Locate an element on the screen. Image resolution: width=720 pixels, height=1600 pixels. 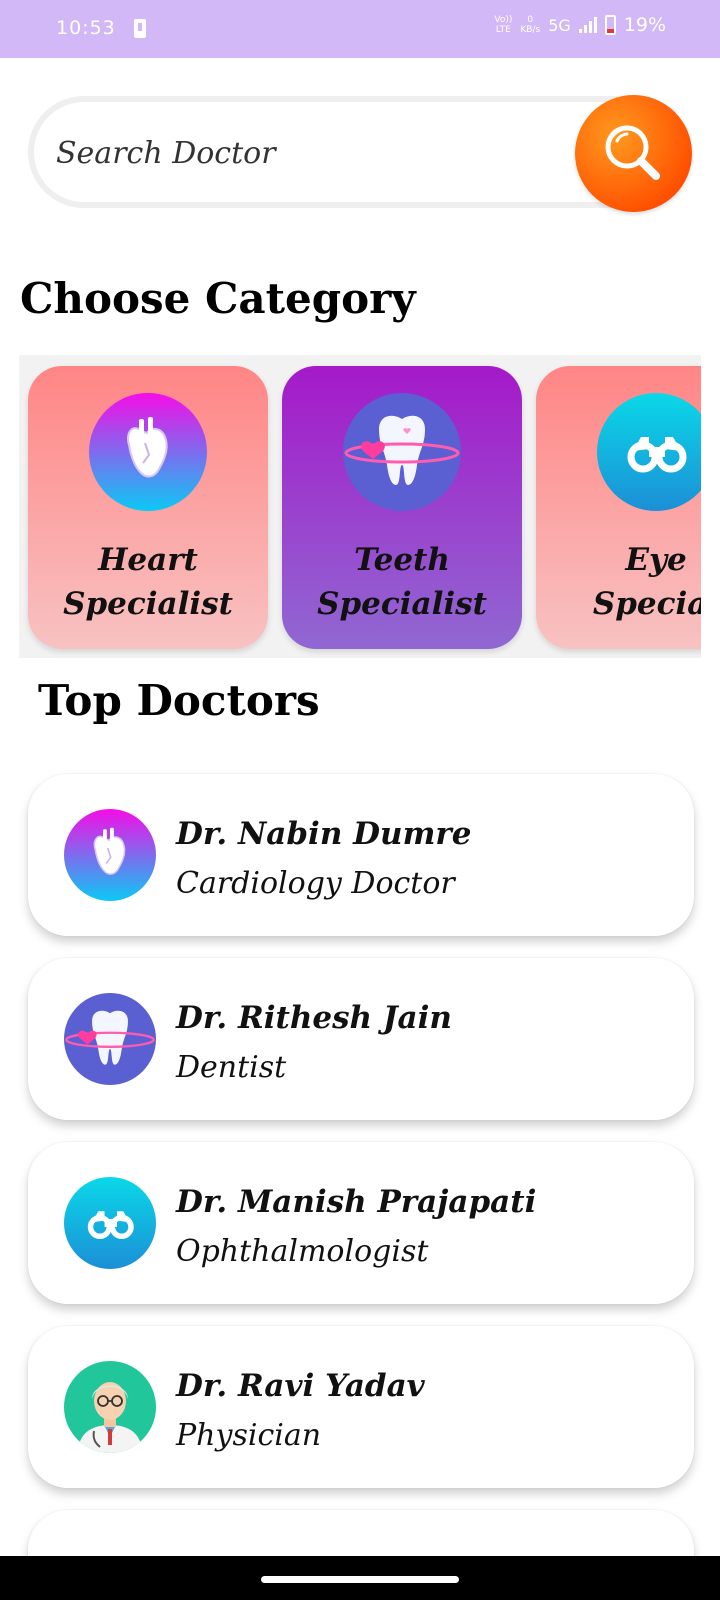
category-label-line1: Teeth is located at coordinates (402, 560).